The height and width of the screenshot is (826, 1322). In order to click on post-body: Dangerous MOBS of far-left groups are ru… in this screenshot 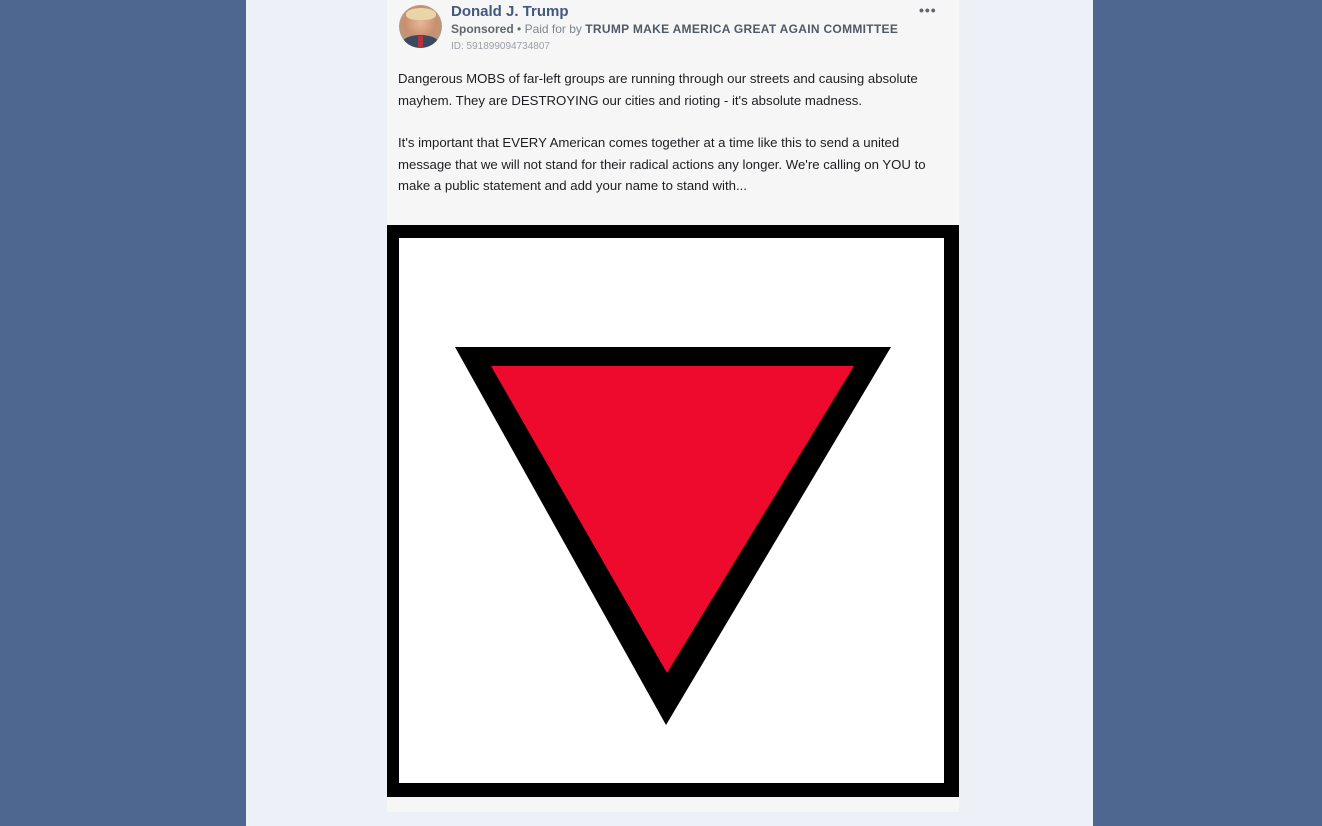, I will do `click(675, 143)`.